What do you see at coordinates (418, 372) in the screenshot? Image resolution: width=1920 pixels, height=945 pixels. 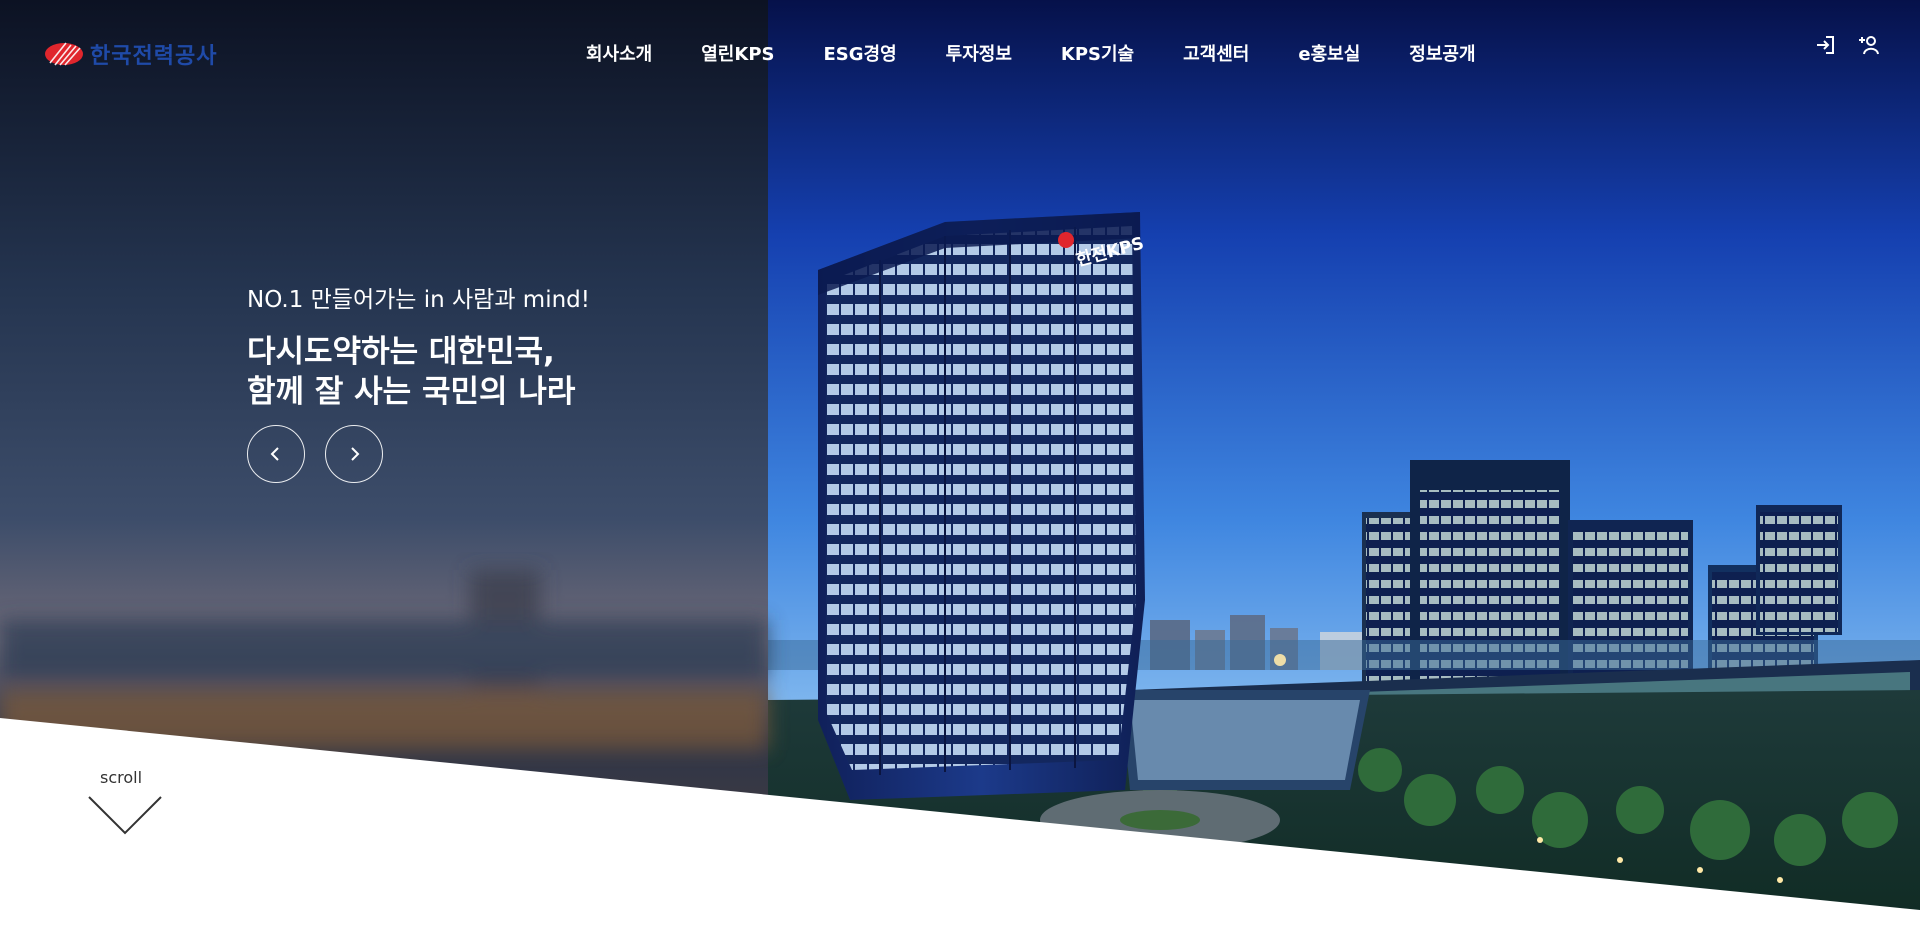 I see `hero-title: 다시도약하는 대한민국, 함께 잘 사는 국민의 나라` at bounding box center [418, 372].